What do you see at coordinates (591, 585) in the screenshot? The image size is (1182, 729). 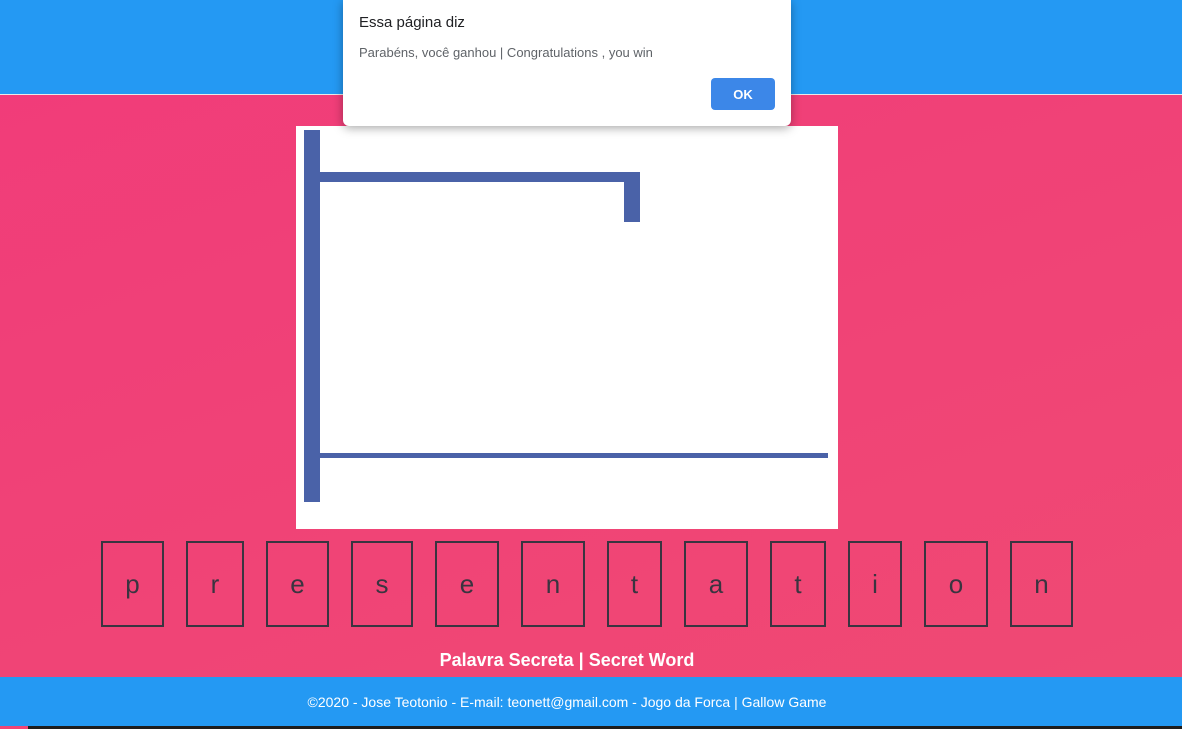 I see `secret-word-letters: p r e s e n t a t i o n` at bounding box center [591, 585].